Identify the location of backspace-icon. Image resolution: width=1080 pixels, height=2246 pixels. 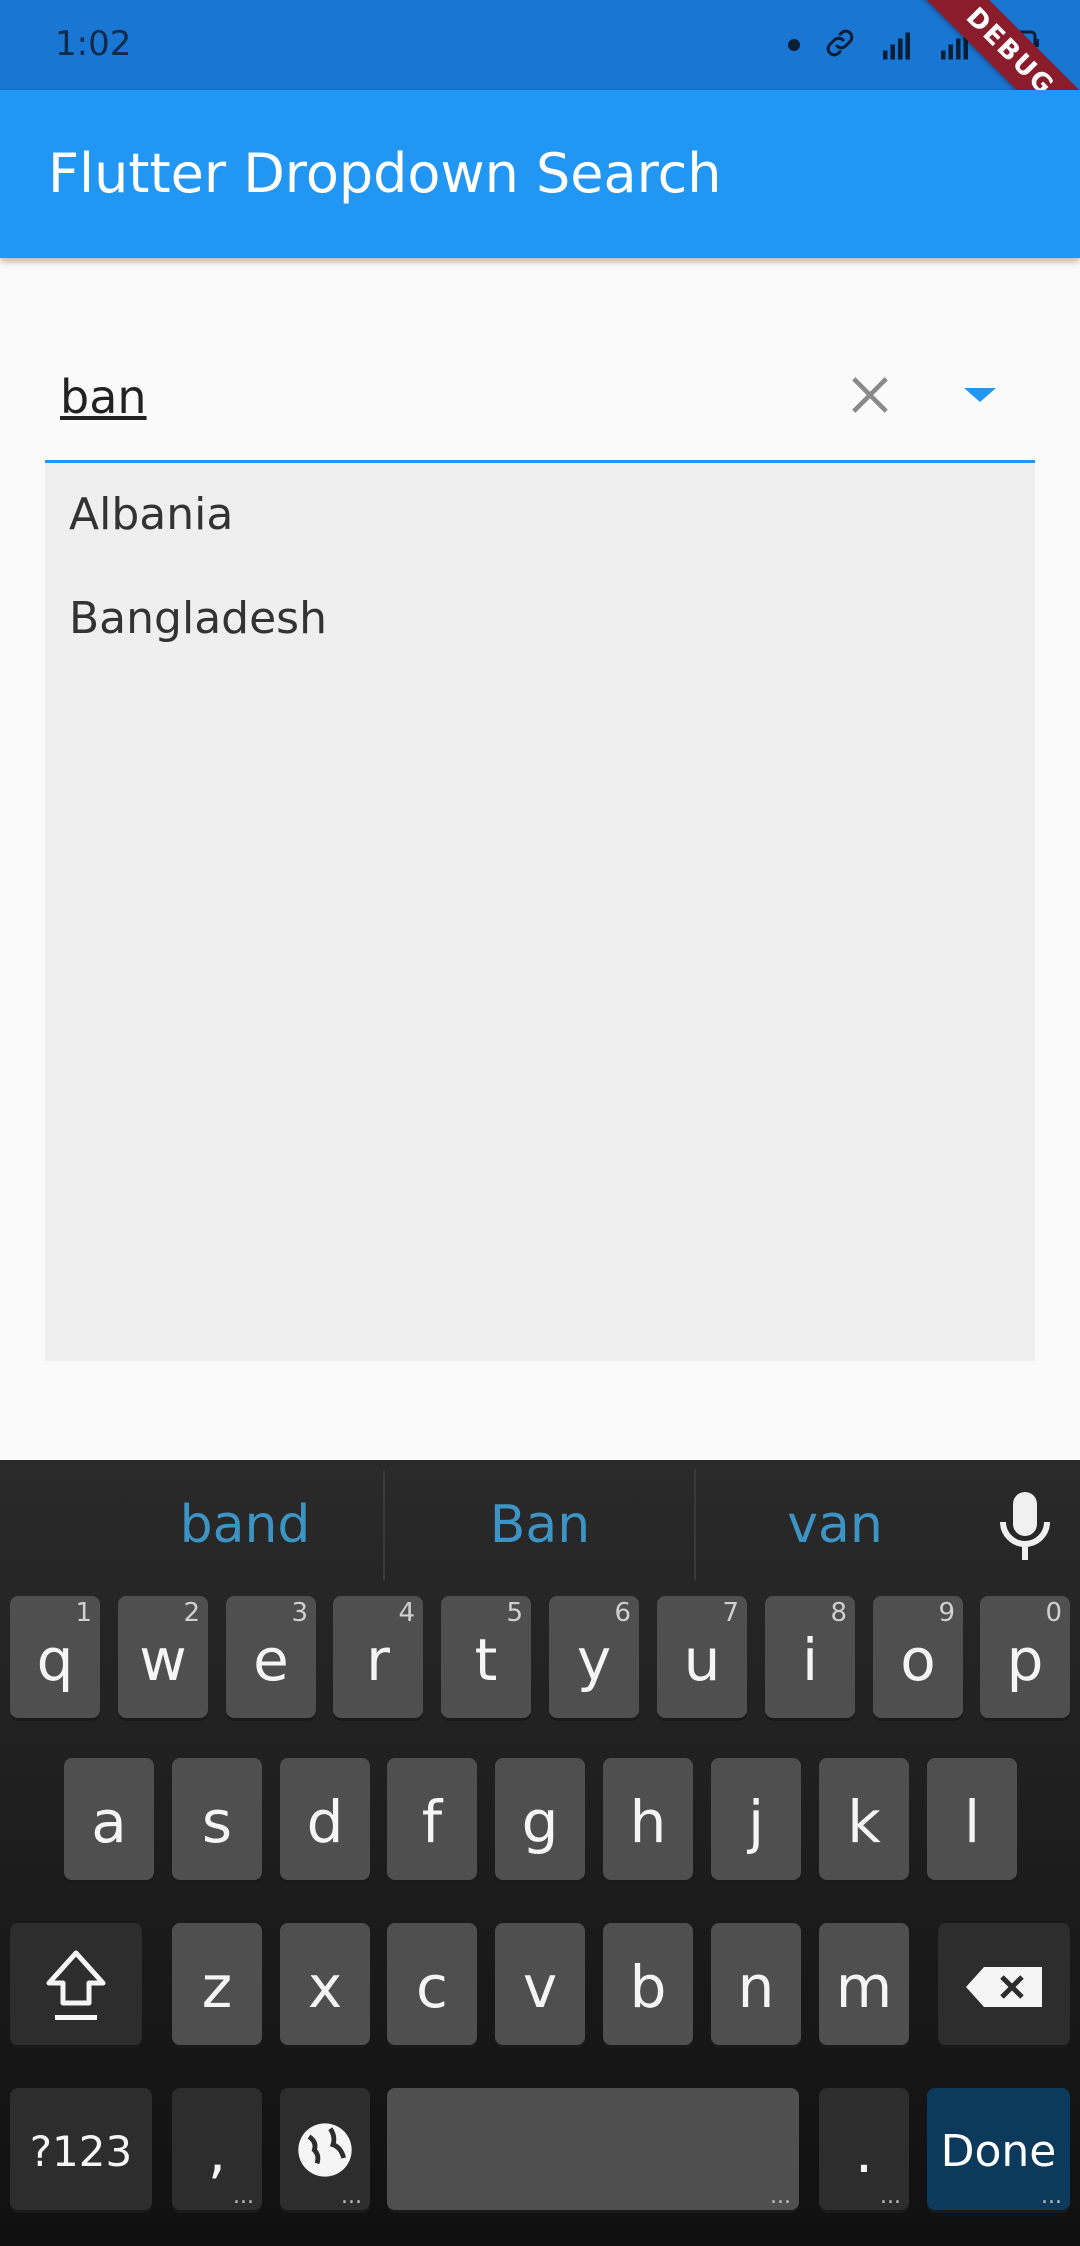
(1004, 1987).